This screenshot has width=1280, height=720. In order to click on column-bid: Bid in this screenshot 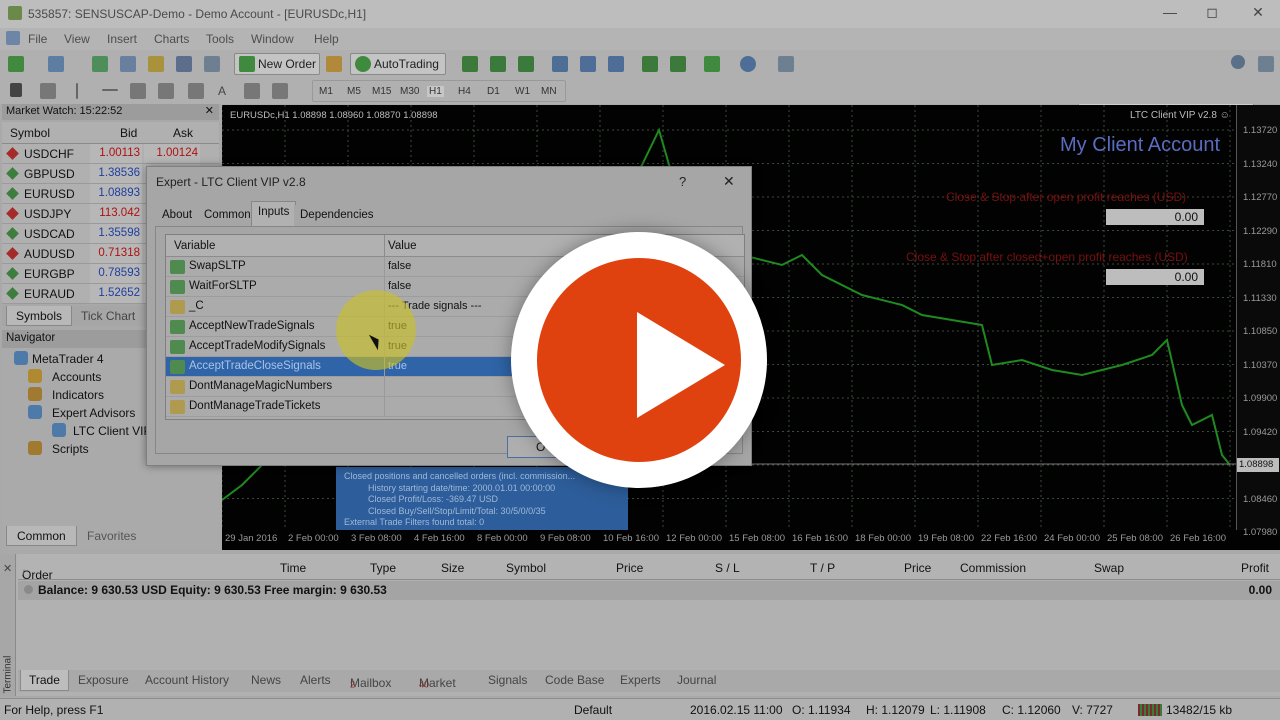, I will do `click(128, 133)`.